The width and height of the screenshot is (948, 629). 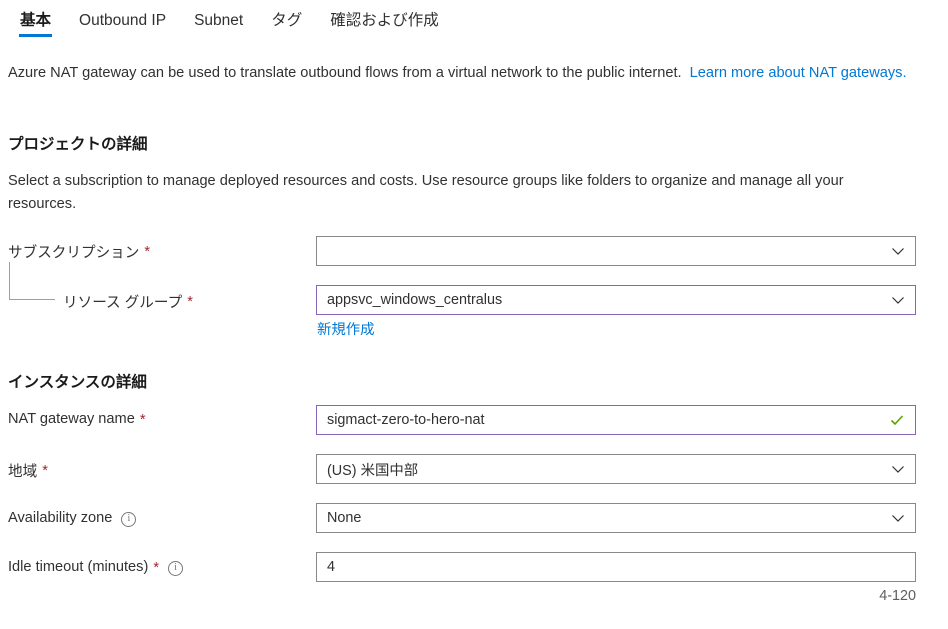 I want to click on tab-basics: 基本, so click(x=35, y=22).